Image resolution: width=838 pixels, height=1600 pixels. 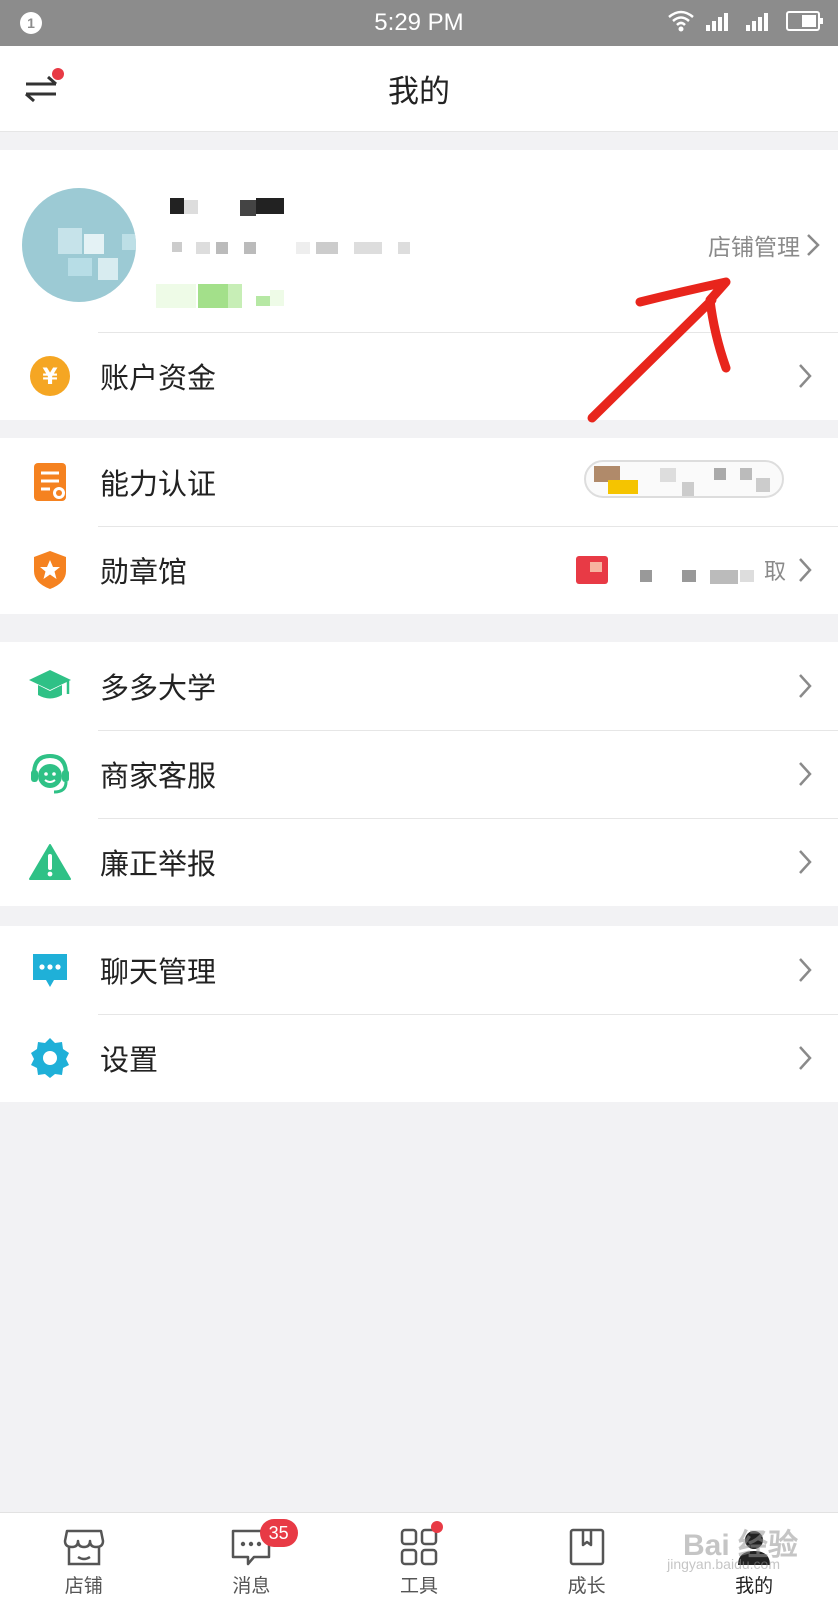 I want to click on avatar, so click(x=79, y=245).